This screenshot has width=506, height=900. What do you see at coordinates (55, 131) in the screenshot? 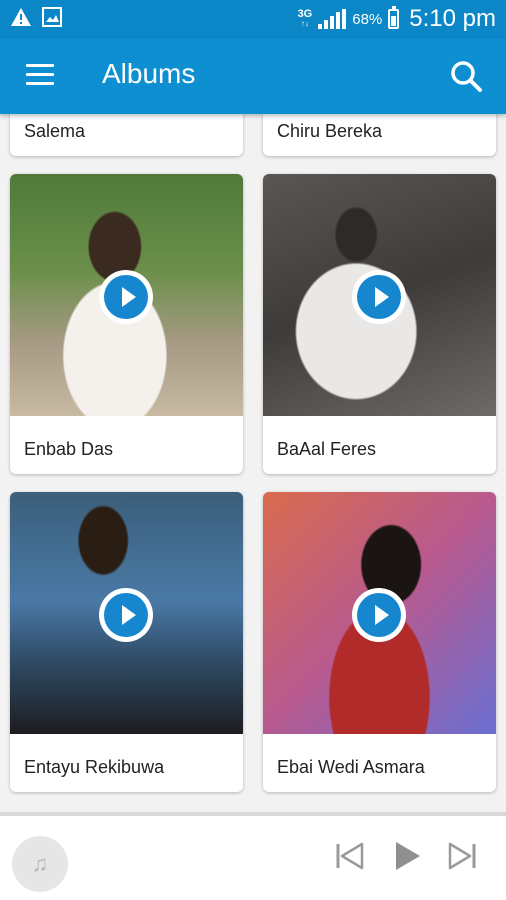
I see `album-title: Salema` at bounding box center [55, 131].